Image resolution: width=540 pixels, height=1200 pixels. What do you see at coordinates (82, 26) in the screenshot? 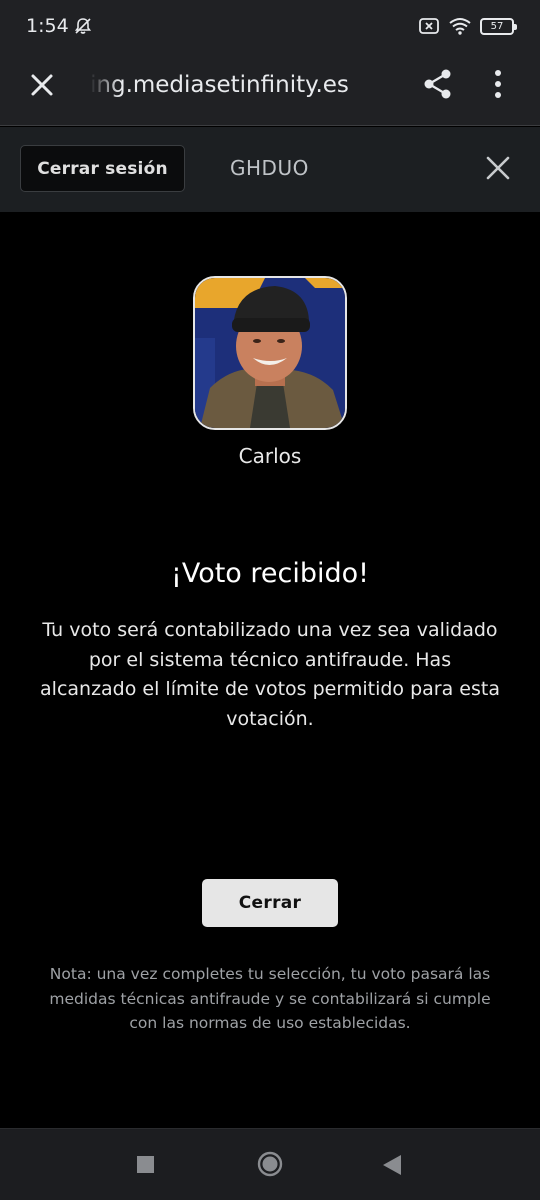
I see `bell-off-icon` at bounding box center [82, 26].